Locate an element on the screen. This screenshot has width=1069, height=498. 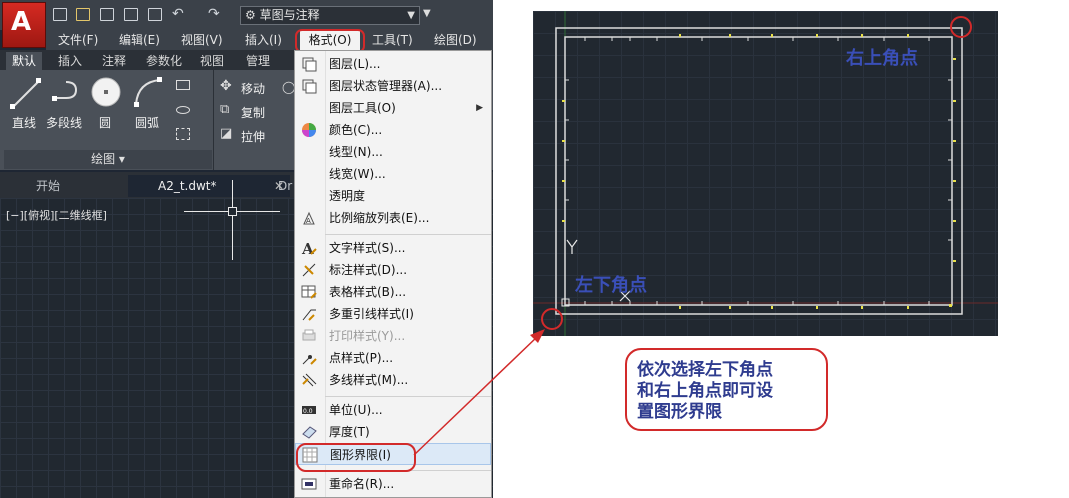
instruction-callout: 依次选择左下角点 和右上角点即可设 置图形界限 is located at coordinates (726, 389).